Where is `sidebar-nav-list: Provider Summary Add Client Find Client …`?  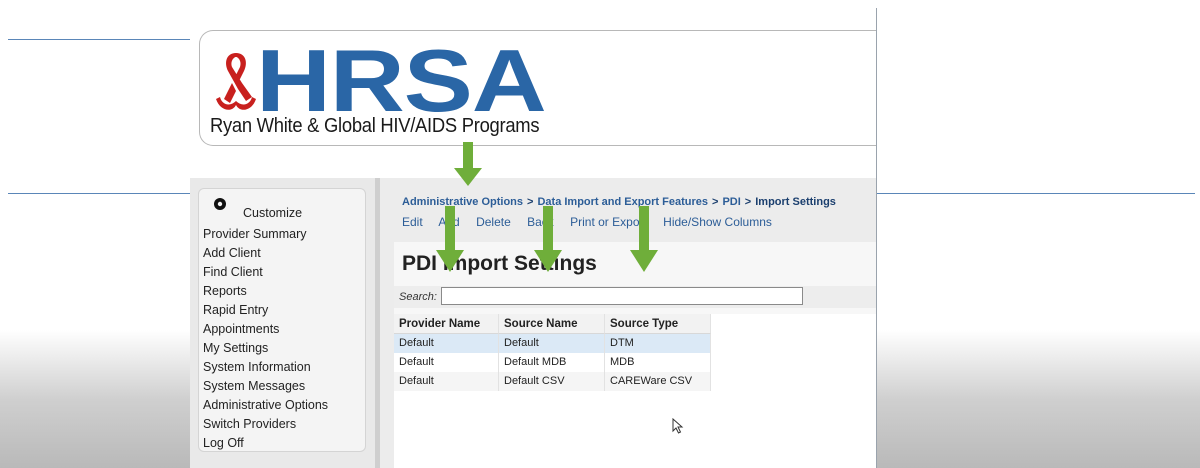
sidebar-nav-list: Provider Summary Add Client Find Client … is located at coordinates (265, 339).